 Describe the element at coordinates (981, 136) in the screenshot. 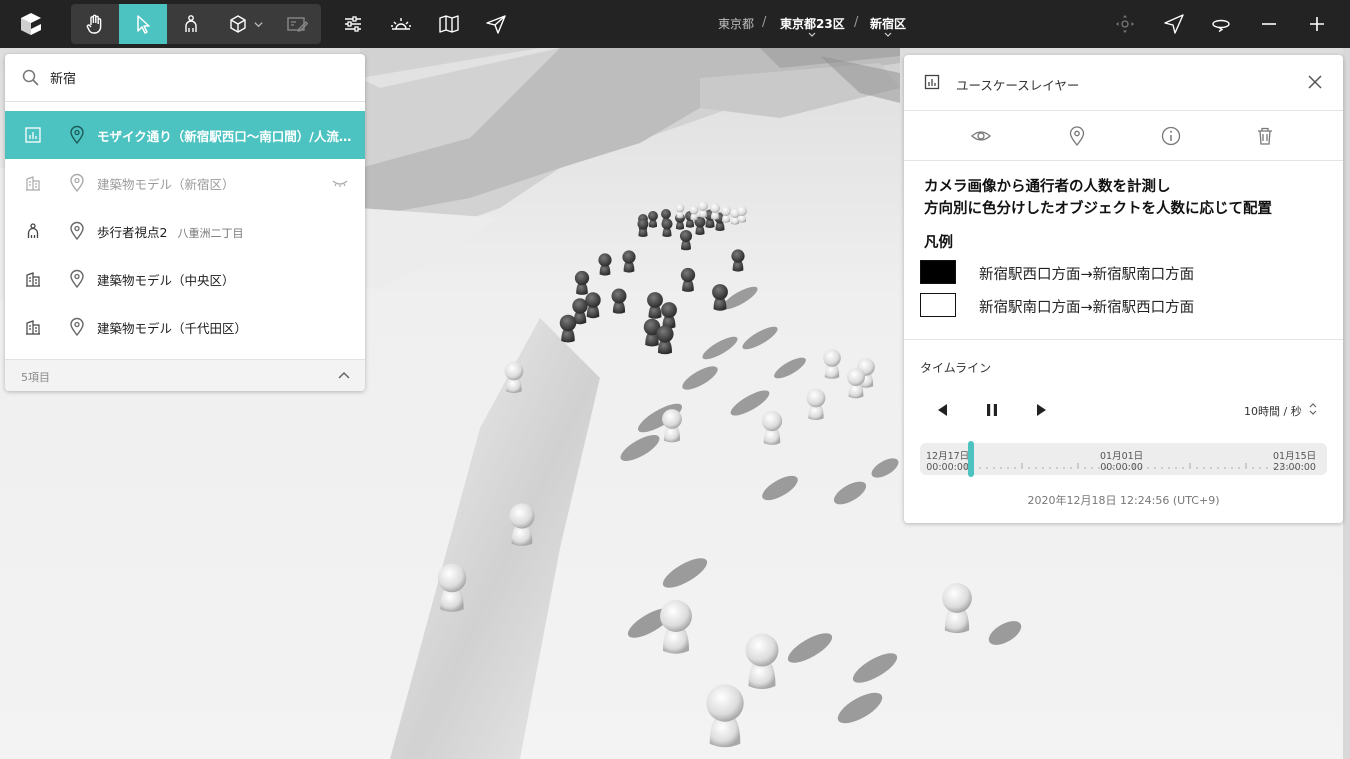

I see `eye-icon` at that location.